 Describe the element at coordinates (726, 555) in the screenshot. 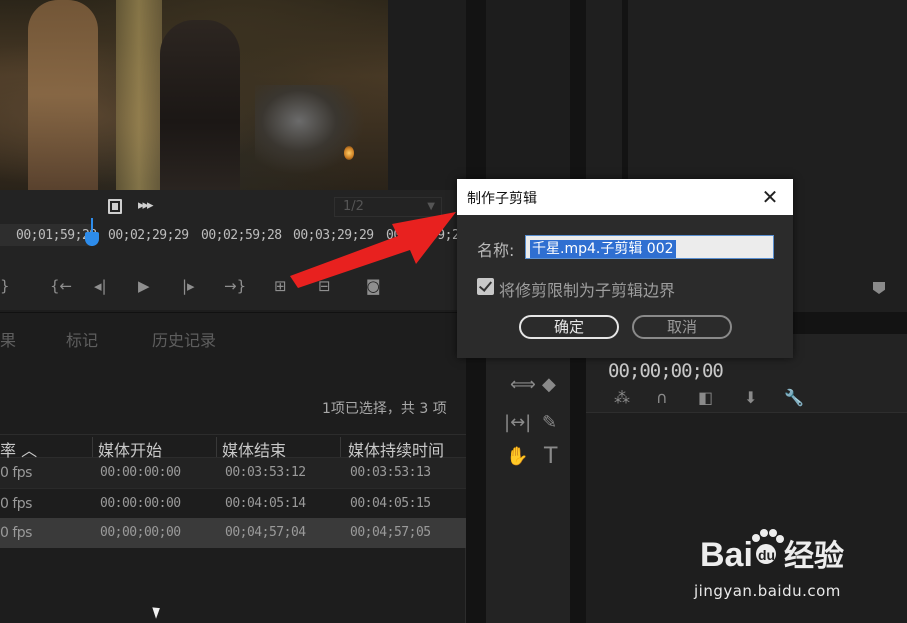

I see `logo-text-bai: Bai` at that location.